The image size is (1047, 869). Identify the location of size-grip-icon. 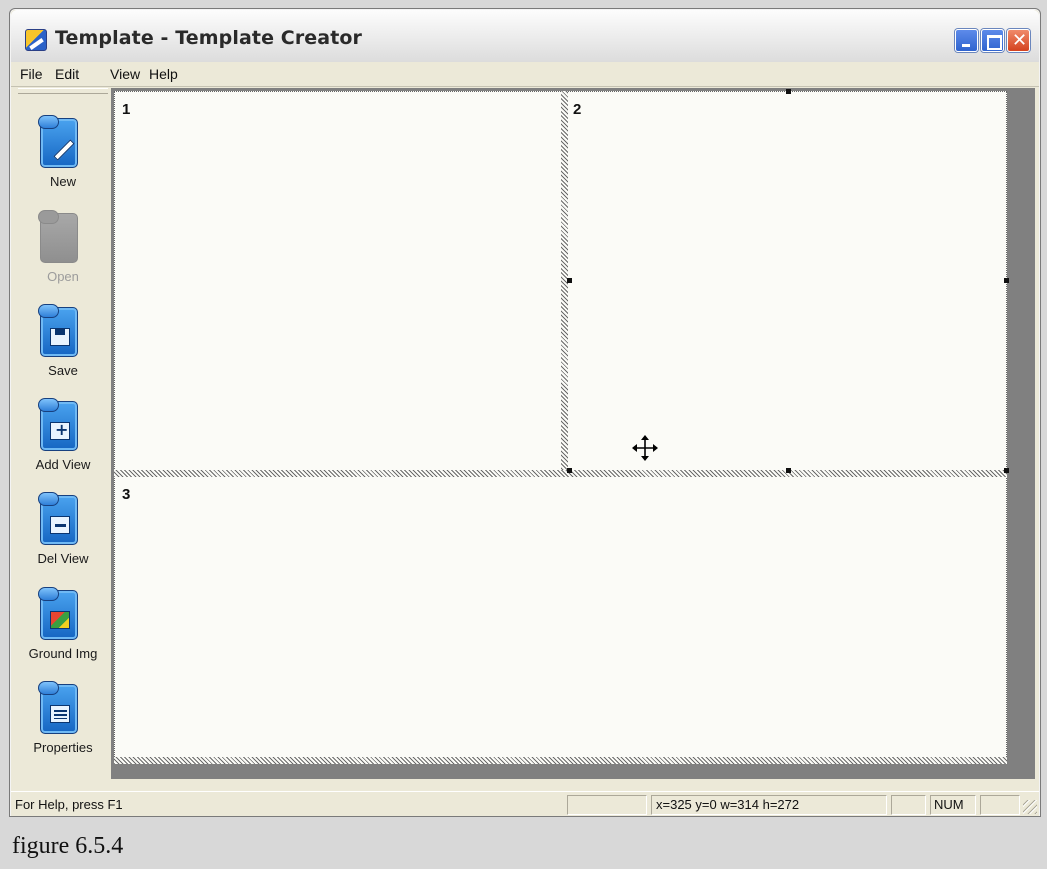
(1030, 807).